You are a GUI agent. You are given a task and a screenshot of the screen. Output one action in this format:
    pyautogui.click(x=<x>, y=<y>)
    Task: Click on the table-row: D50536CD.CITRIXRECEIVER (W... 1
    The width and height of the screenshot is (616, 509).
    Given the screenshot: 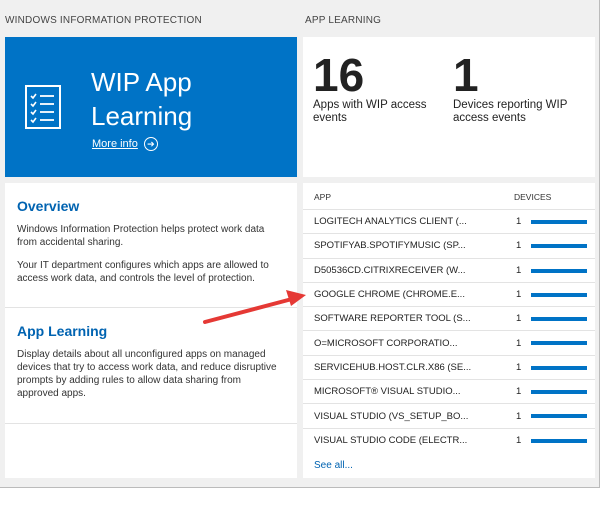 What is the action you would take?
    pyautogui.click(x=449, y=269)
    